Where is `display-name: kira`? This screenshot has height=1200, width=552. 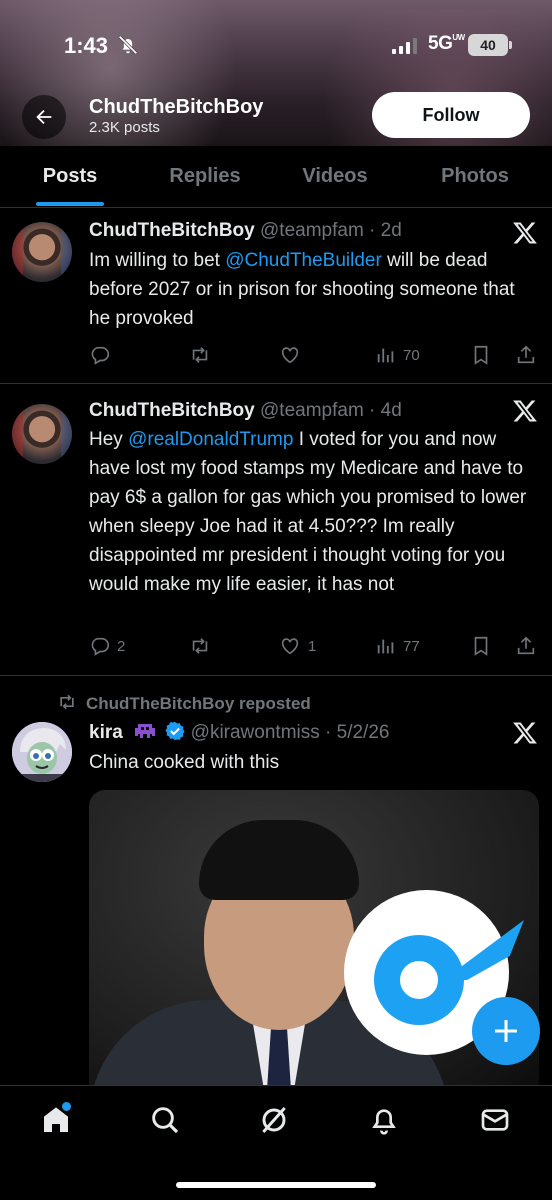 display-name: kira is located at coordinates (106, 732).